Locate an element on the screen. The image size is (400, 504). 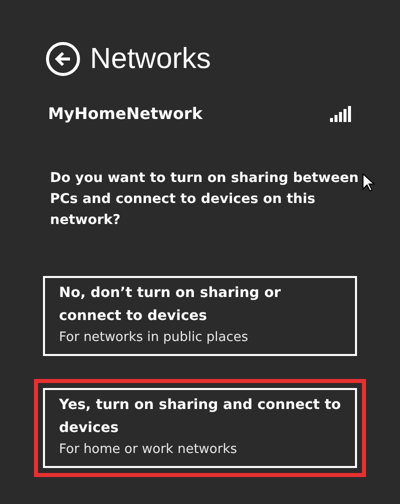
sharing-option: Yes, turn on sharing and connect to devices For home or work networks is located at coordinates (200, 428).